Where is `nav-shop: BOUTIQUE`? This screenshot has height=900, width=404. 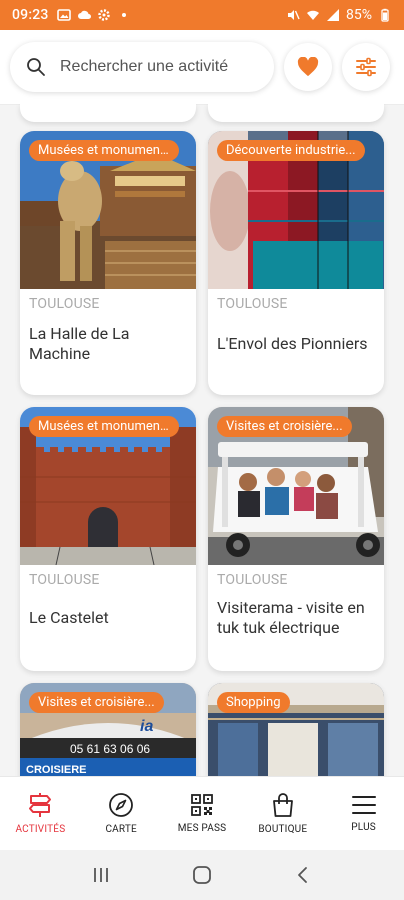 nav-shop: BOUTIQUE is located at coordinates (282, 813).